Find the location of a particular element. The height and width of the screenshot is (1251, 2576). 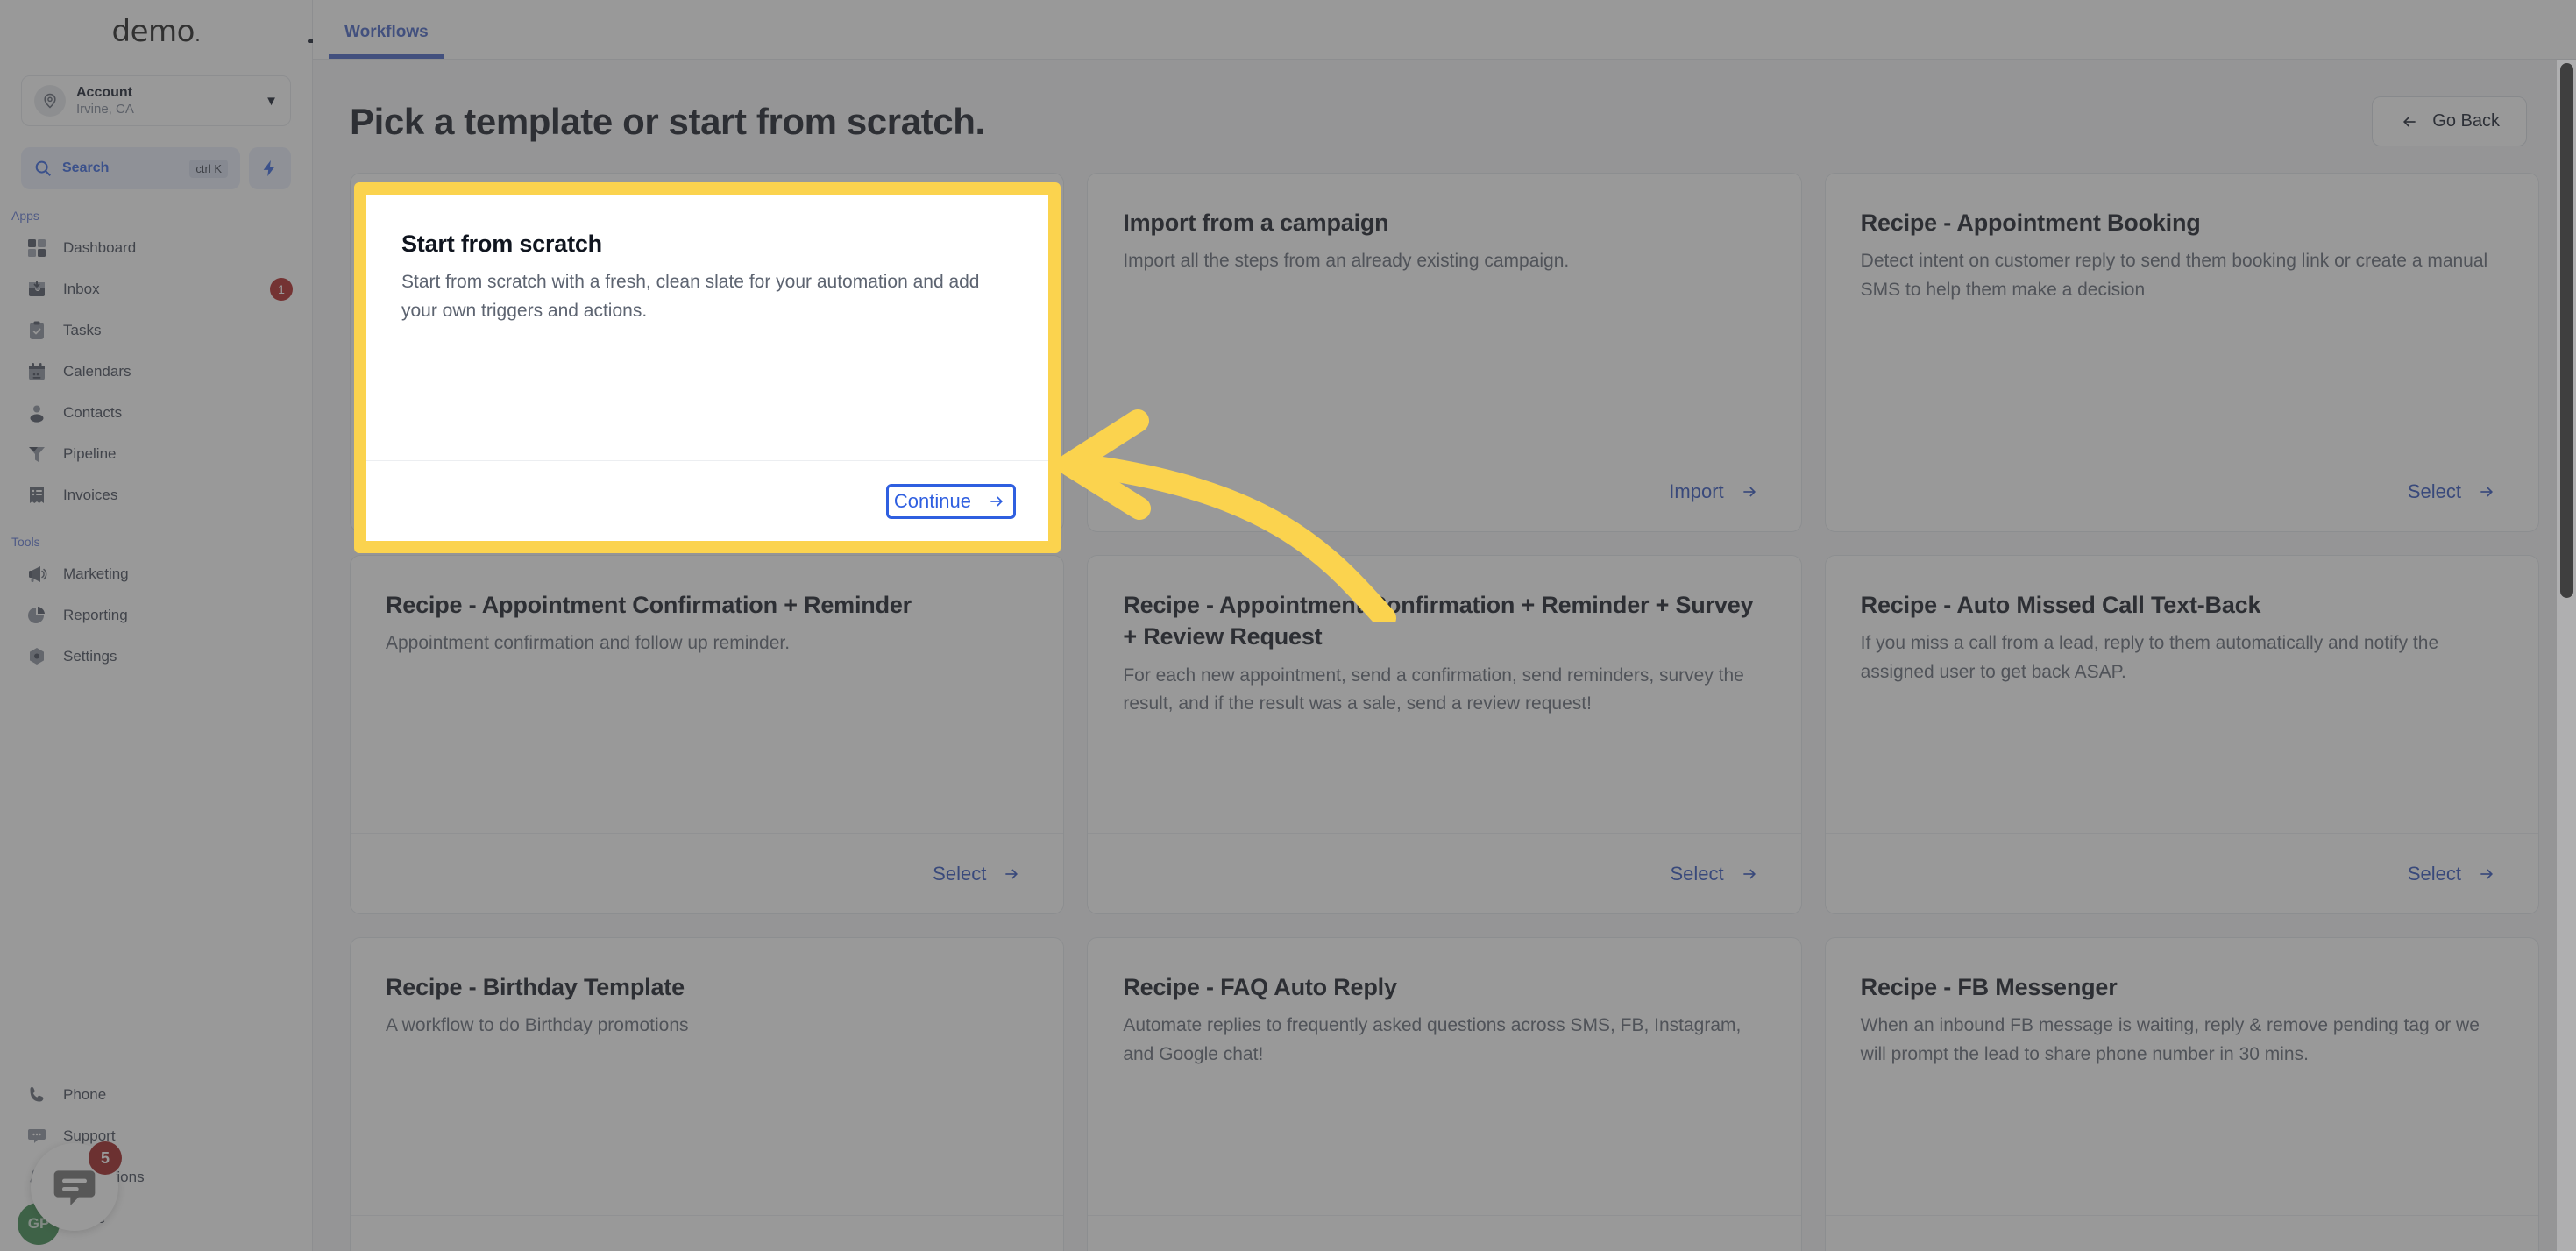

sidebar-item-tasks: Tasks is located at coordinates (156, 330).